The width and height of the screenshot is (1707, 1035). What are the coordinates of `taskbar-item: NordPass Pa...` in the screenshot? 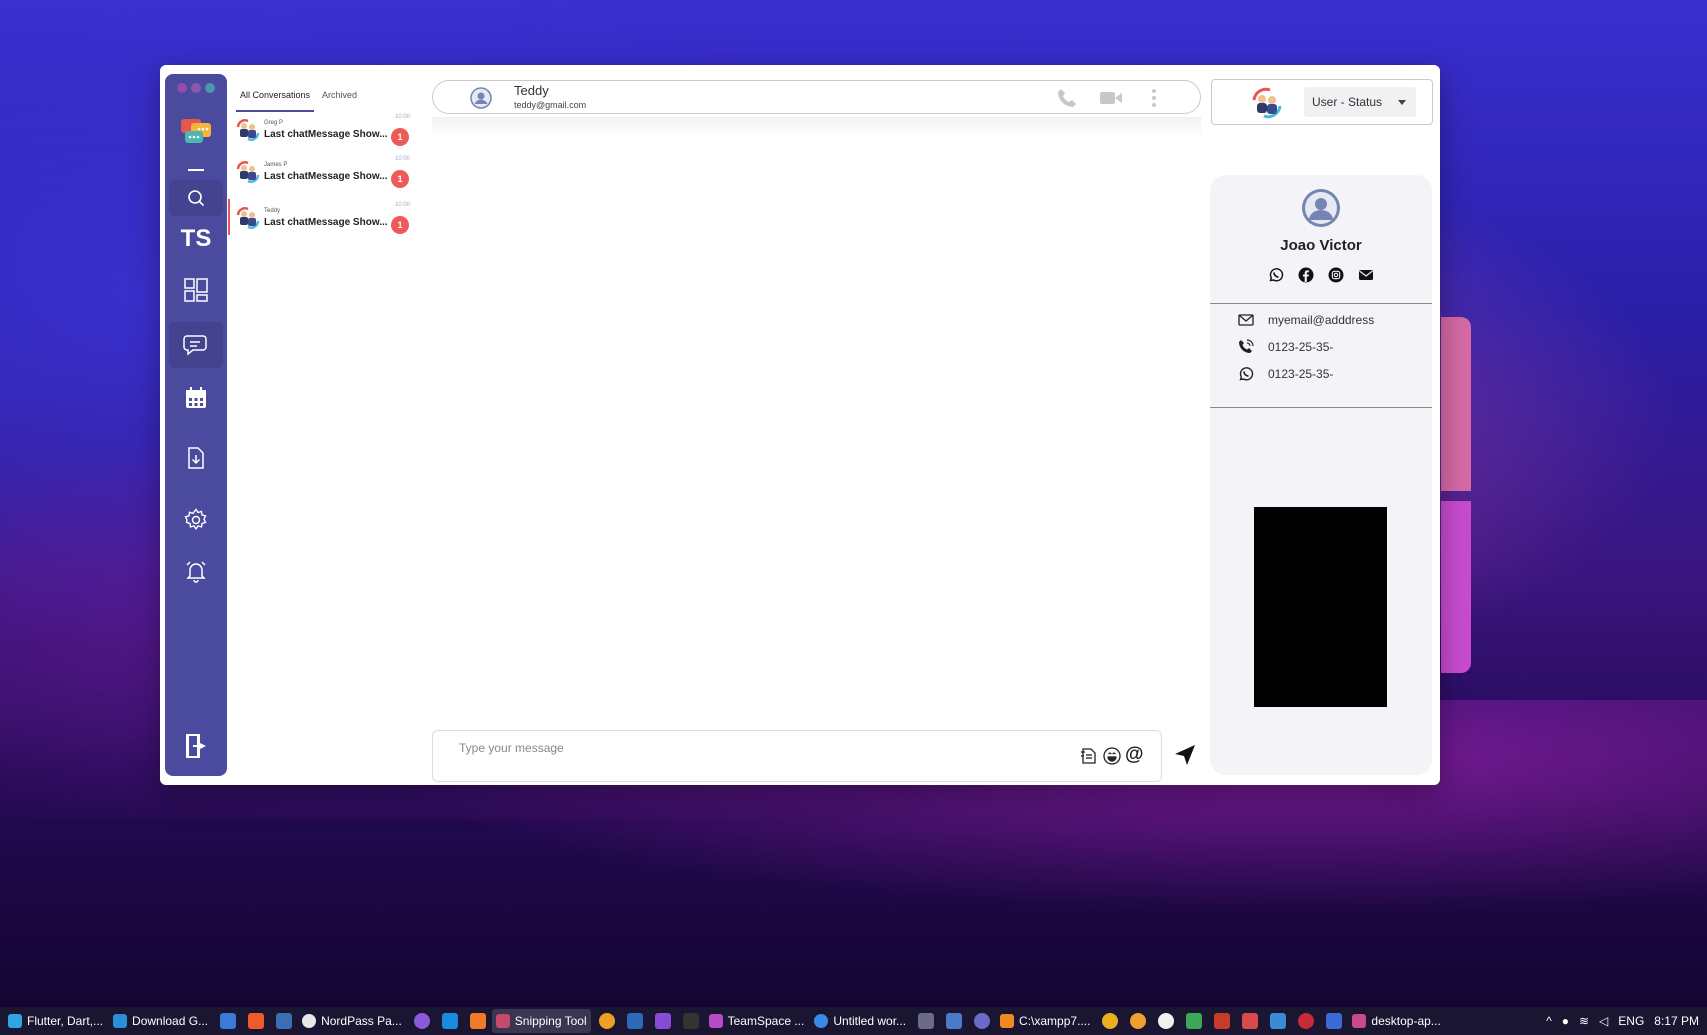 It's located at (352, 1021).